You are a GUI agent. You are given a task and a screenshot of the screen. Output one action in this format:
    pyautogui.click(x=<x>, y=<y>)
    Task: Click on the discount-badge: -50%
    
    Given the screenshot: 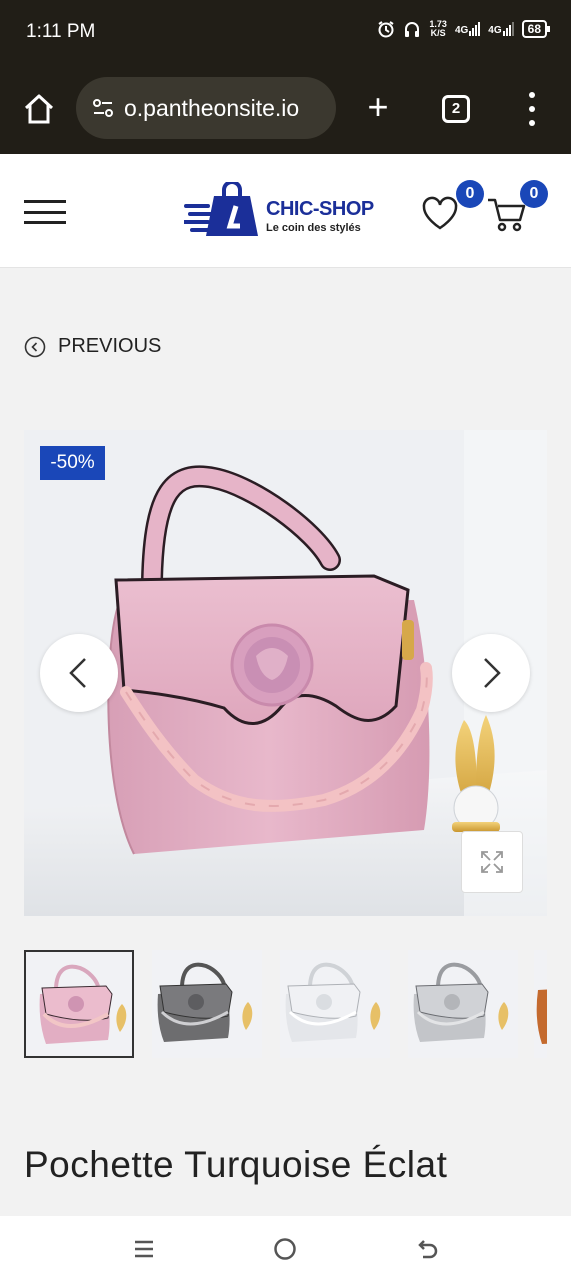 What is the action you would take?
    pyautogui.click(x=72, y=463)
    